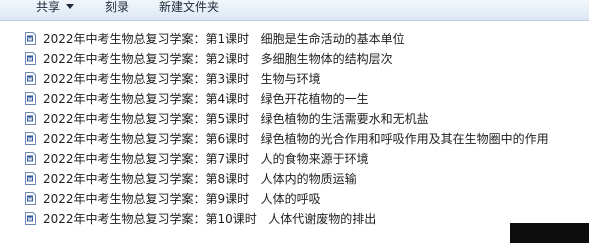 The width and height of the screenshot is (589, 243). I want to click on file-row: 2022年中考生物总复习学案：第3课时 生物与环境, so click(294, 79).